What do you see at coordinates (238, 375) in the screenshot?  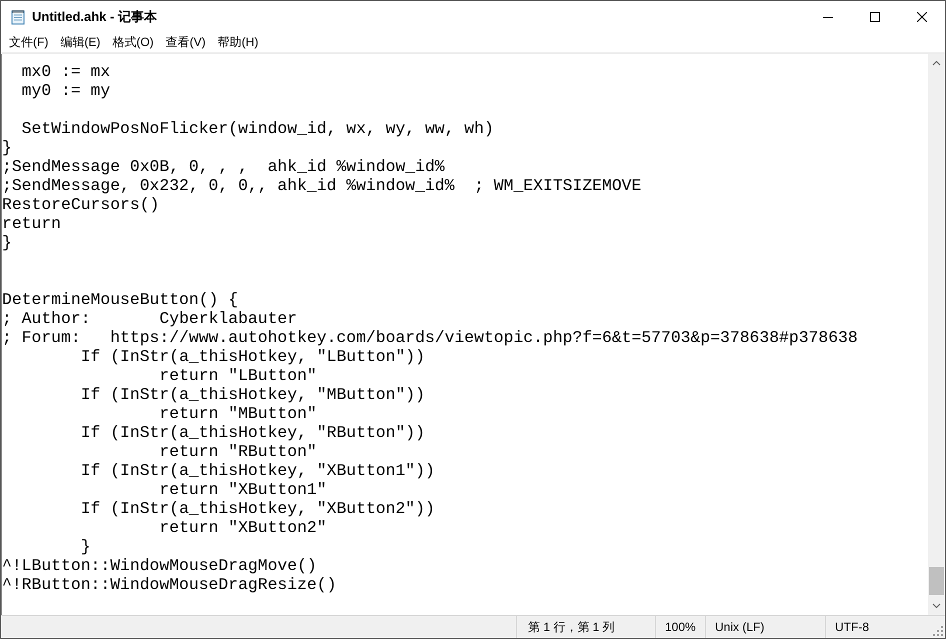 I see `code-line: return "LButton"` at bounding box center [238, 375].